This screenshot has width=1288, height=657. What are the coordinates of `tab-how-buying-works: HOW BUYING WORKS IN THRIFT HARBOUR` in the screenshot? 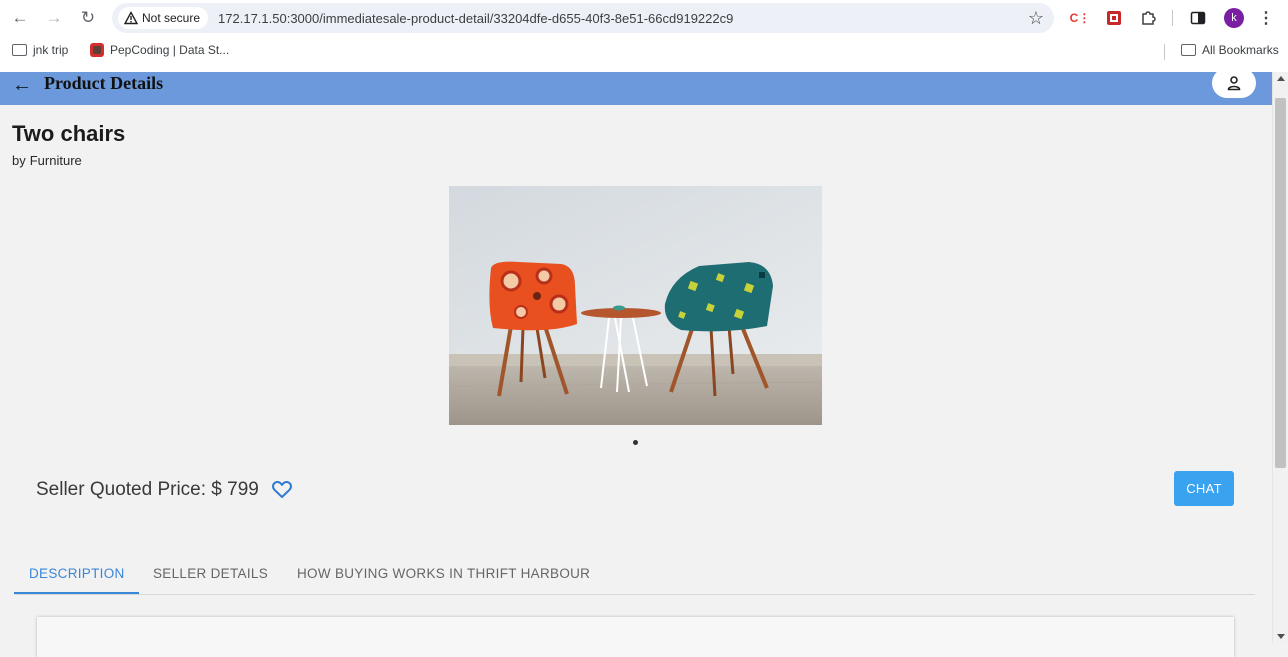 It's located at (443, 573).